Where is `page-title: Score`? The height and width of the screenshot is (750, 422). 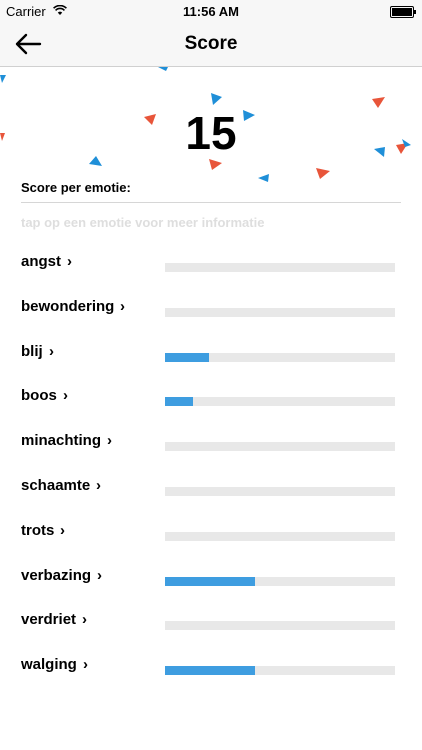
page-title: Score is located at coordinates (211, 43).